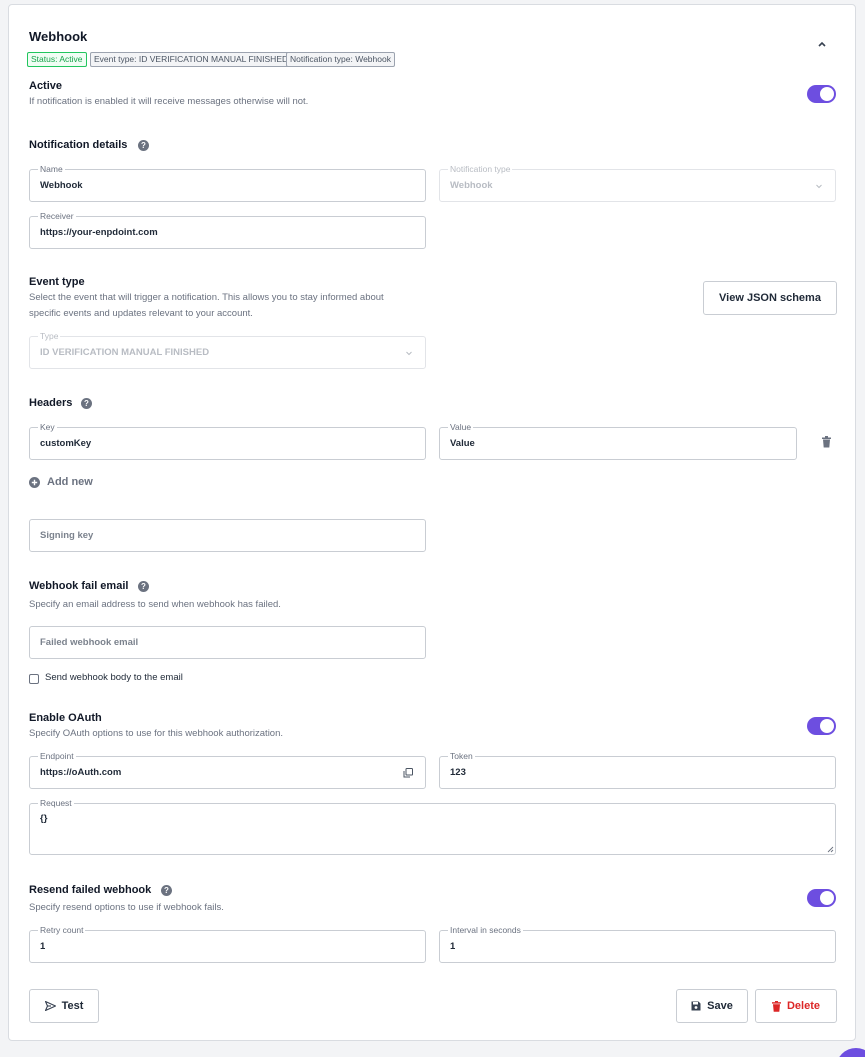 Image resolution: width=865 pixels, height=1057 pixels. What do you see at coordinates (462, 443) in the screenshot?
I see `header-value-value: Value` at bounding box center [462, 443].